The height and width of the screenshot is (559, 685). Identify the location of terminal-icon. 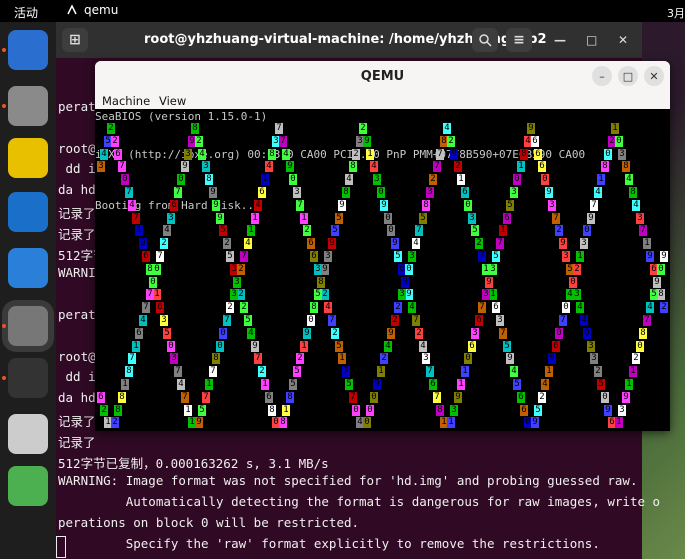
(28, 378).